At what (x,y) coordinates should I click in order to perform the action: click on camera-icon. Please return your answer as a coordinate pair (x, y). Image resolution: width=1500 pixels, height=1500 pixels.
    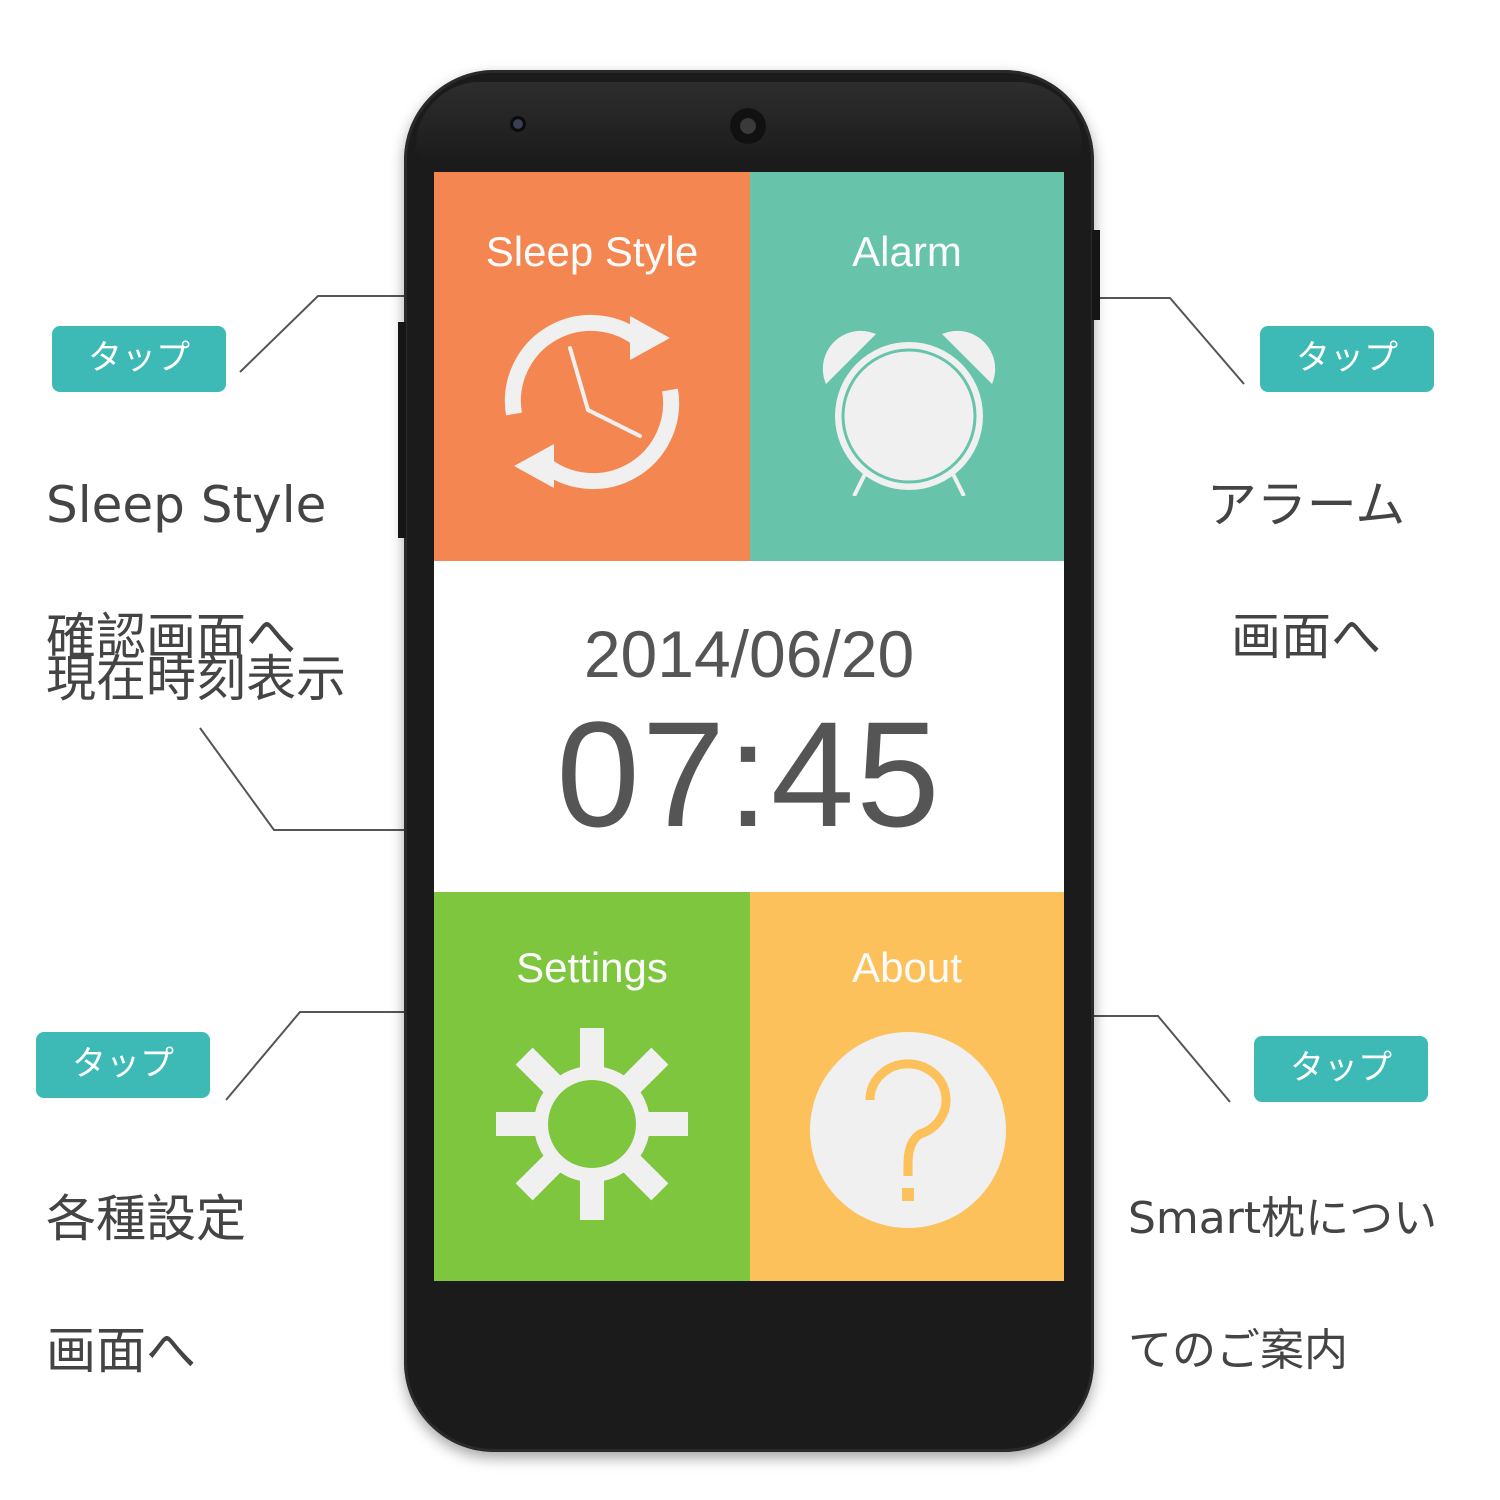
    Looking at the image, I should click on (748, 126).